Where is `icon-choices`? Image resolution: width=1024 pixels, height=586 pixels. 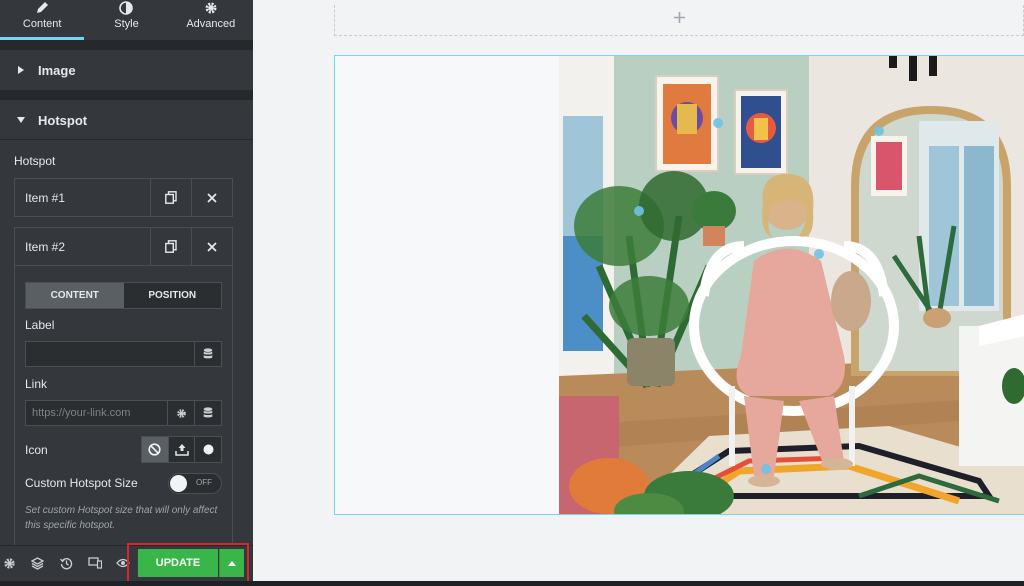
icon-choices is located at coordinates (181, 449).